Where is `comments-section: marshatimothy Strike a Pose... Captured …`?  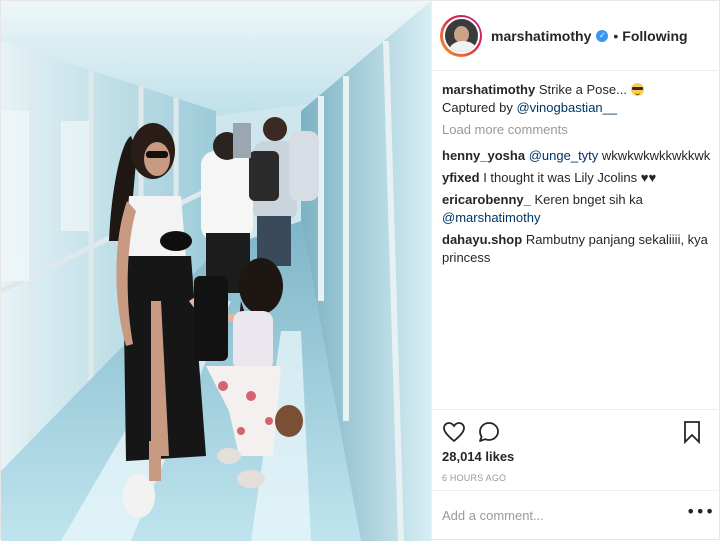 comments-section: marshatimothy Strike a Pose... Captured … is located at coordinates (578, 176).